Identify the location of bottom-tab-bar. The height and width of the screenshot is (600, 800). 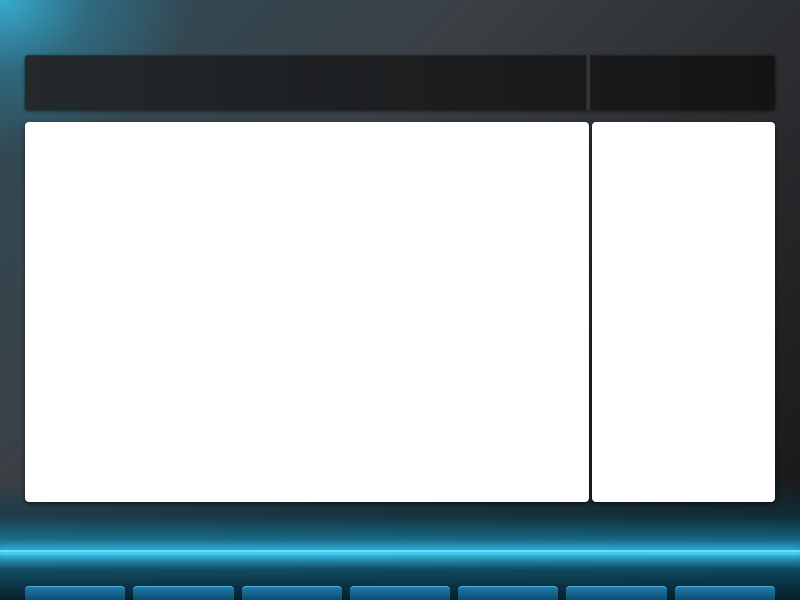
(400, 593).